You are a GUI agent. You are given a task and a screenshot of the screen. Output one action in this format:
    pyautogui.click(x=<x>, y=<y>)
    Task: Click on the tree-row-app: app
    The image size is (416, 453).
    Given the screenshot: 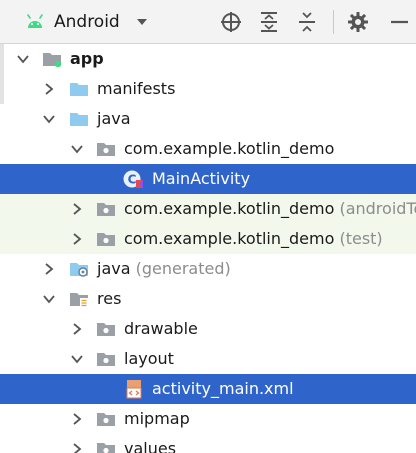 What is the action you would take?
    pyautogui.click(x=208, y=59)
    